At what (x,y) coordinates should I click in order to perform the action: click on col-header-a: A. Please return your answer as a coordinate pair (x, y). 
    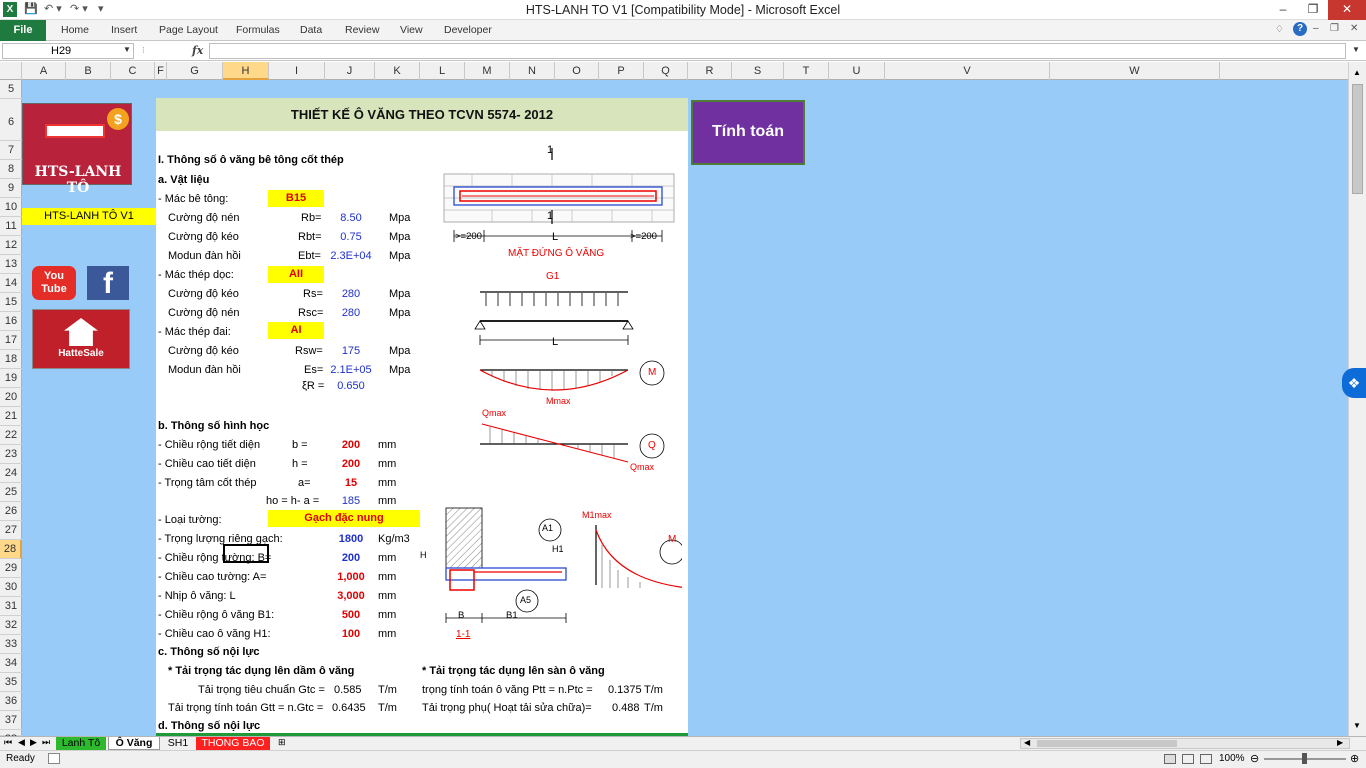
    Looking at the image, I should click on (44, 71).